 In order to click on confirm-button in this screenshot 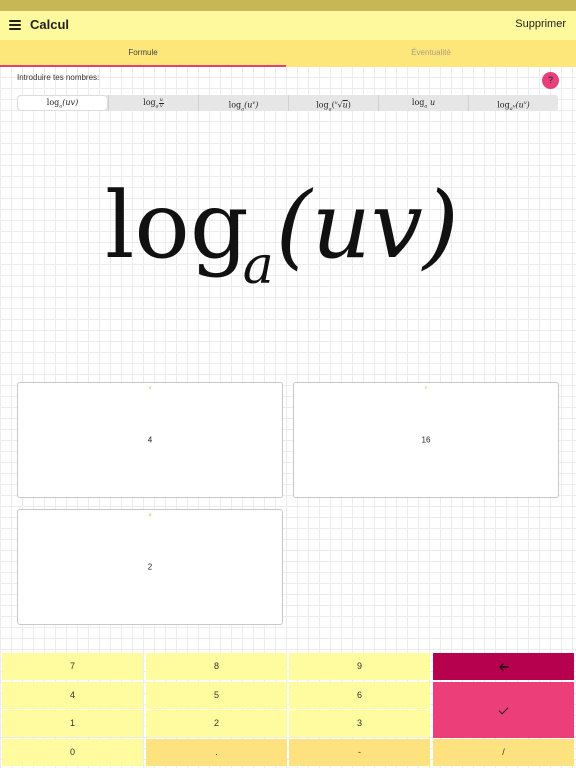, I will do `click(503, 710)`.